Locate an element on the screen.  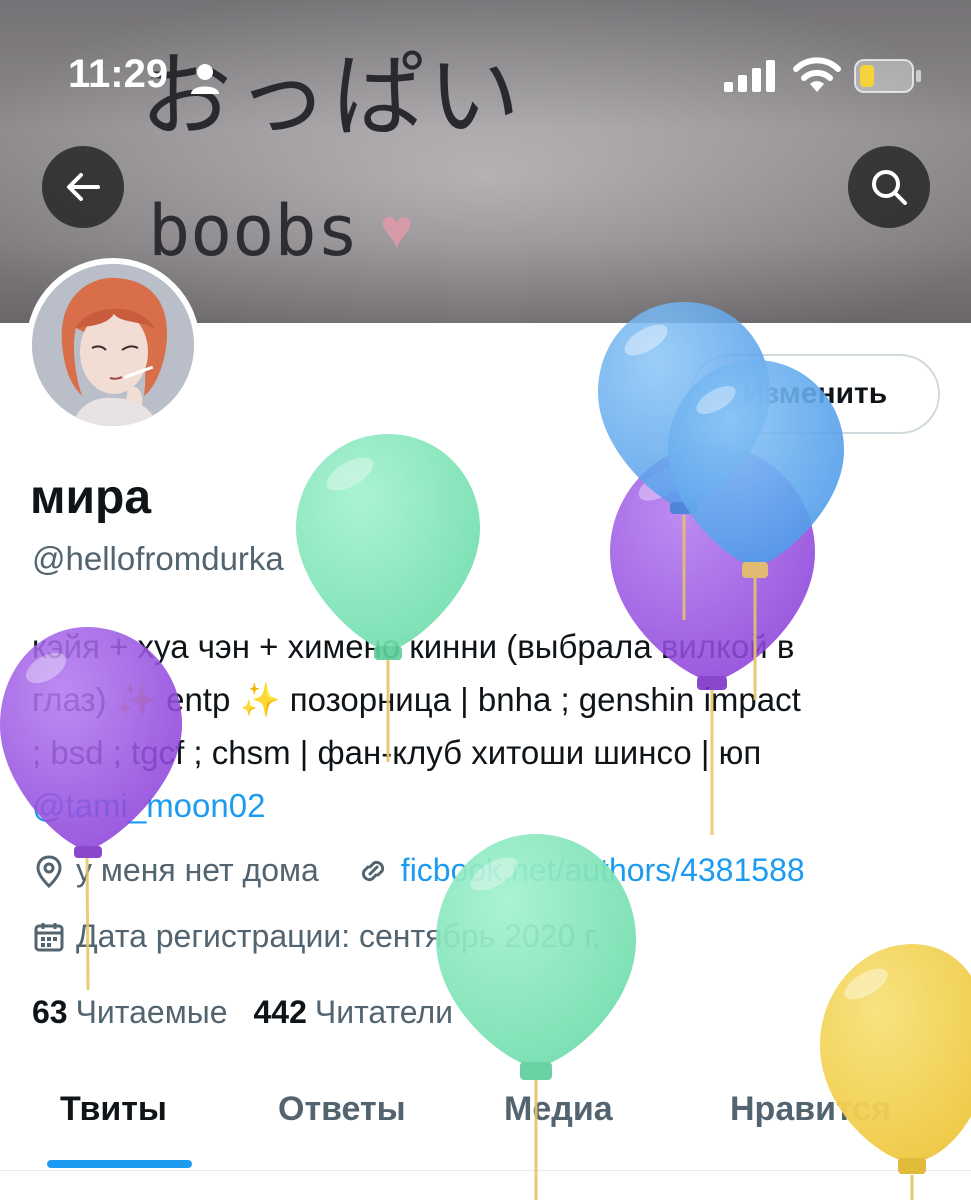
profile-joined-row: Дата регистрации: сентябрь 2020 г. is located at coordinates (316, 936).